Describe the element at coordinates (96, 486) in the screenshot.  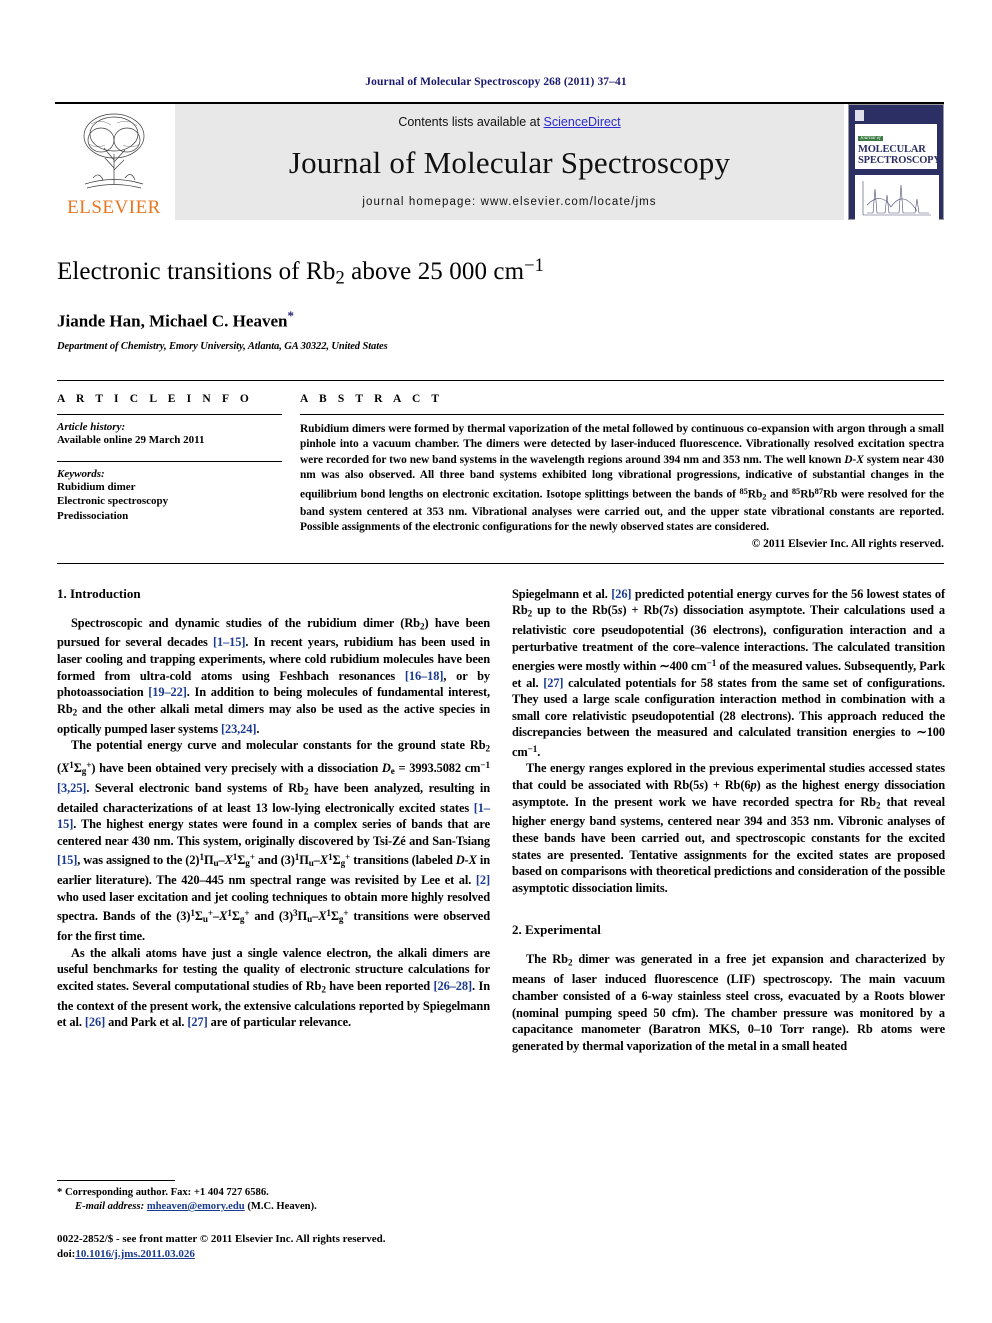
I see `keyword-item: Rubidium dimer` at that location.